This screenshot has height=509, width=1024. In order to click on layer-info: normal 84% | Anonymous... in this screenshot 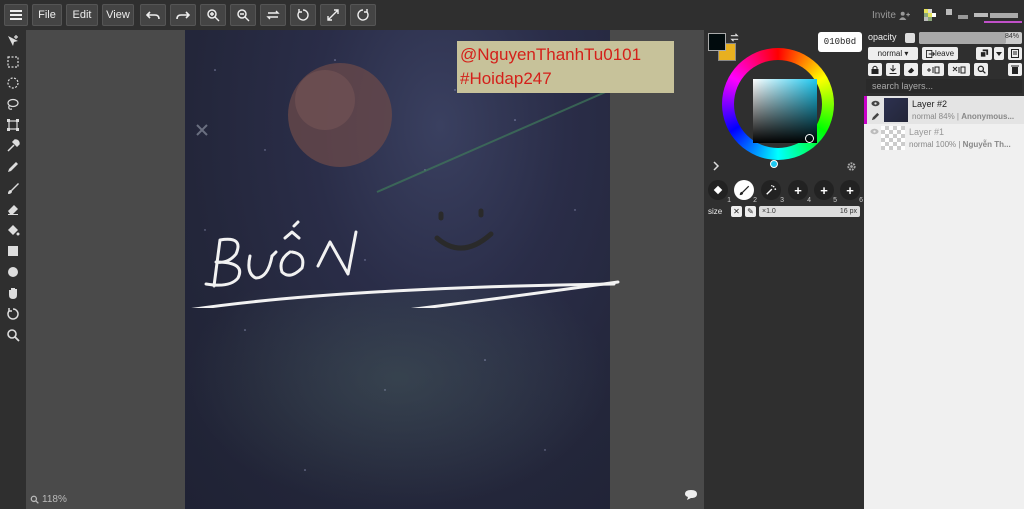, I will do `click(963, 116)`.